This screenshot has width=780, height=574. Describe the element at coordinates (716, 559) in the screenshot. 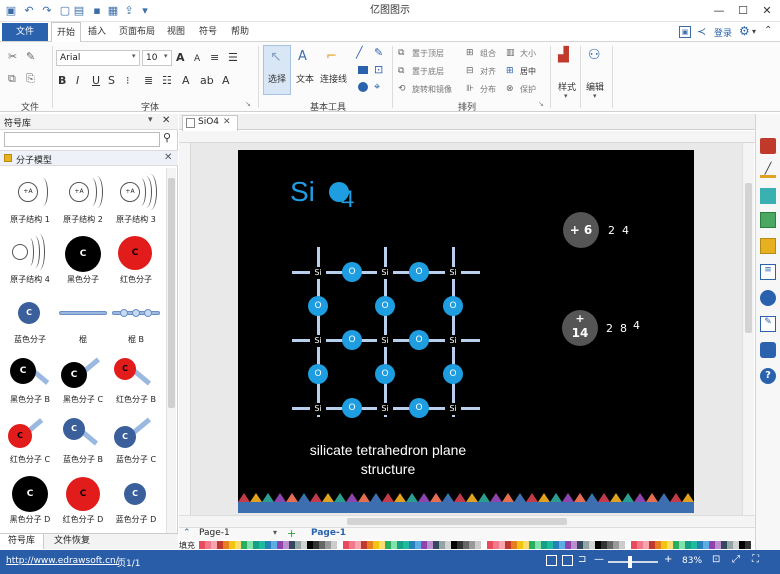

I see `fit-page-icon: ⊡` at that location.